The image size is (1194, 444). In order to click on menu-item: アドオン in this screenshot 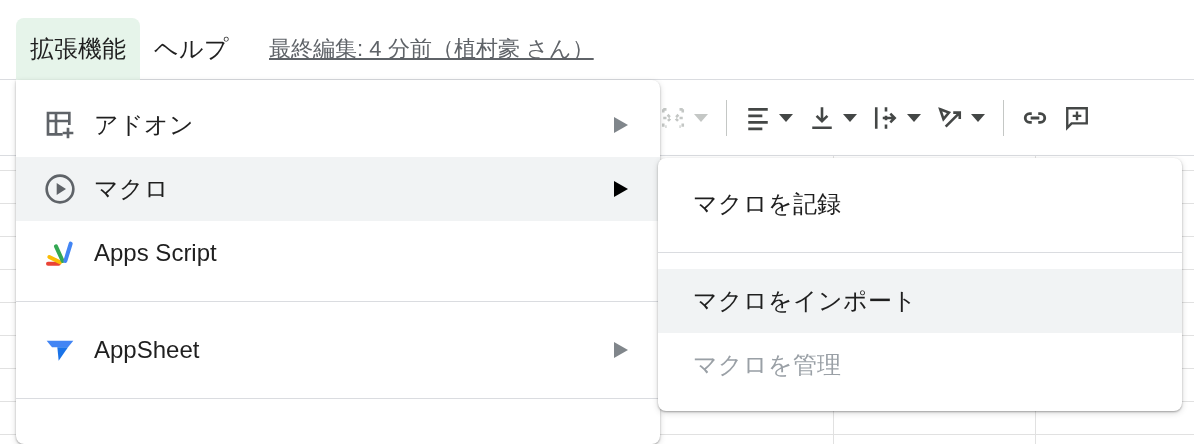, I will do `click(338, 125)`.